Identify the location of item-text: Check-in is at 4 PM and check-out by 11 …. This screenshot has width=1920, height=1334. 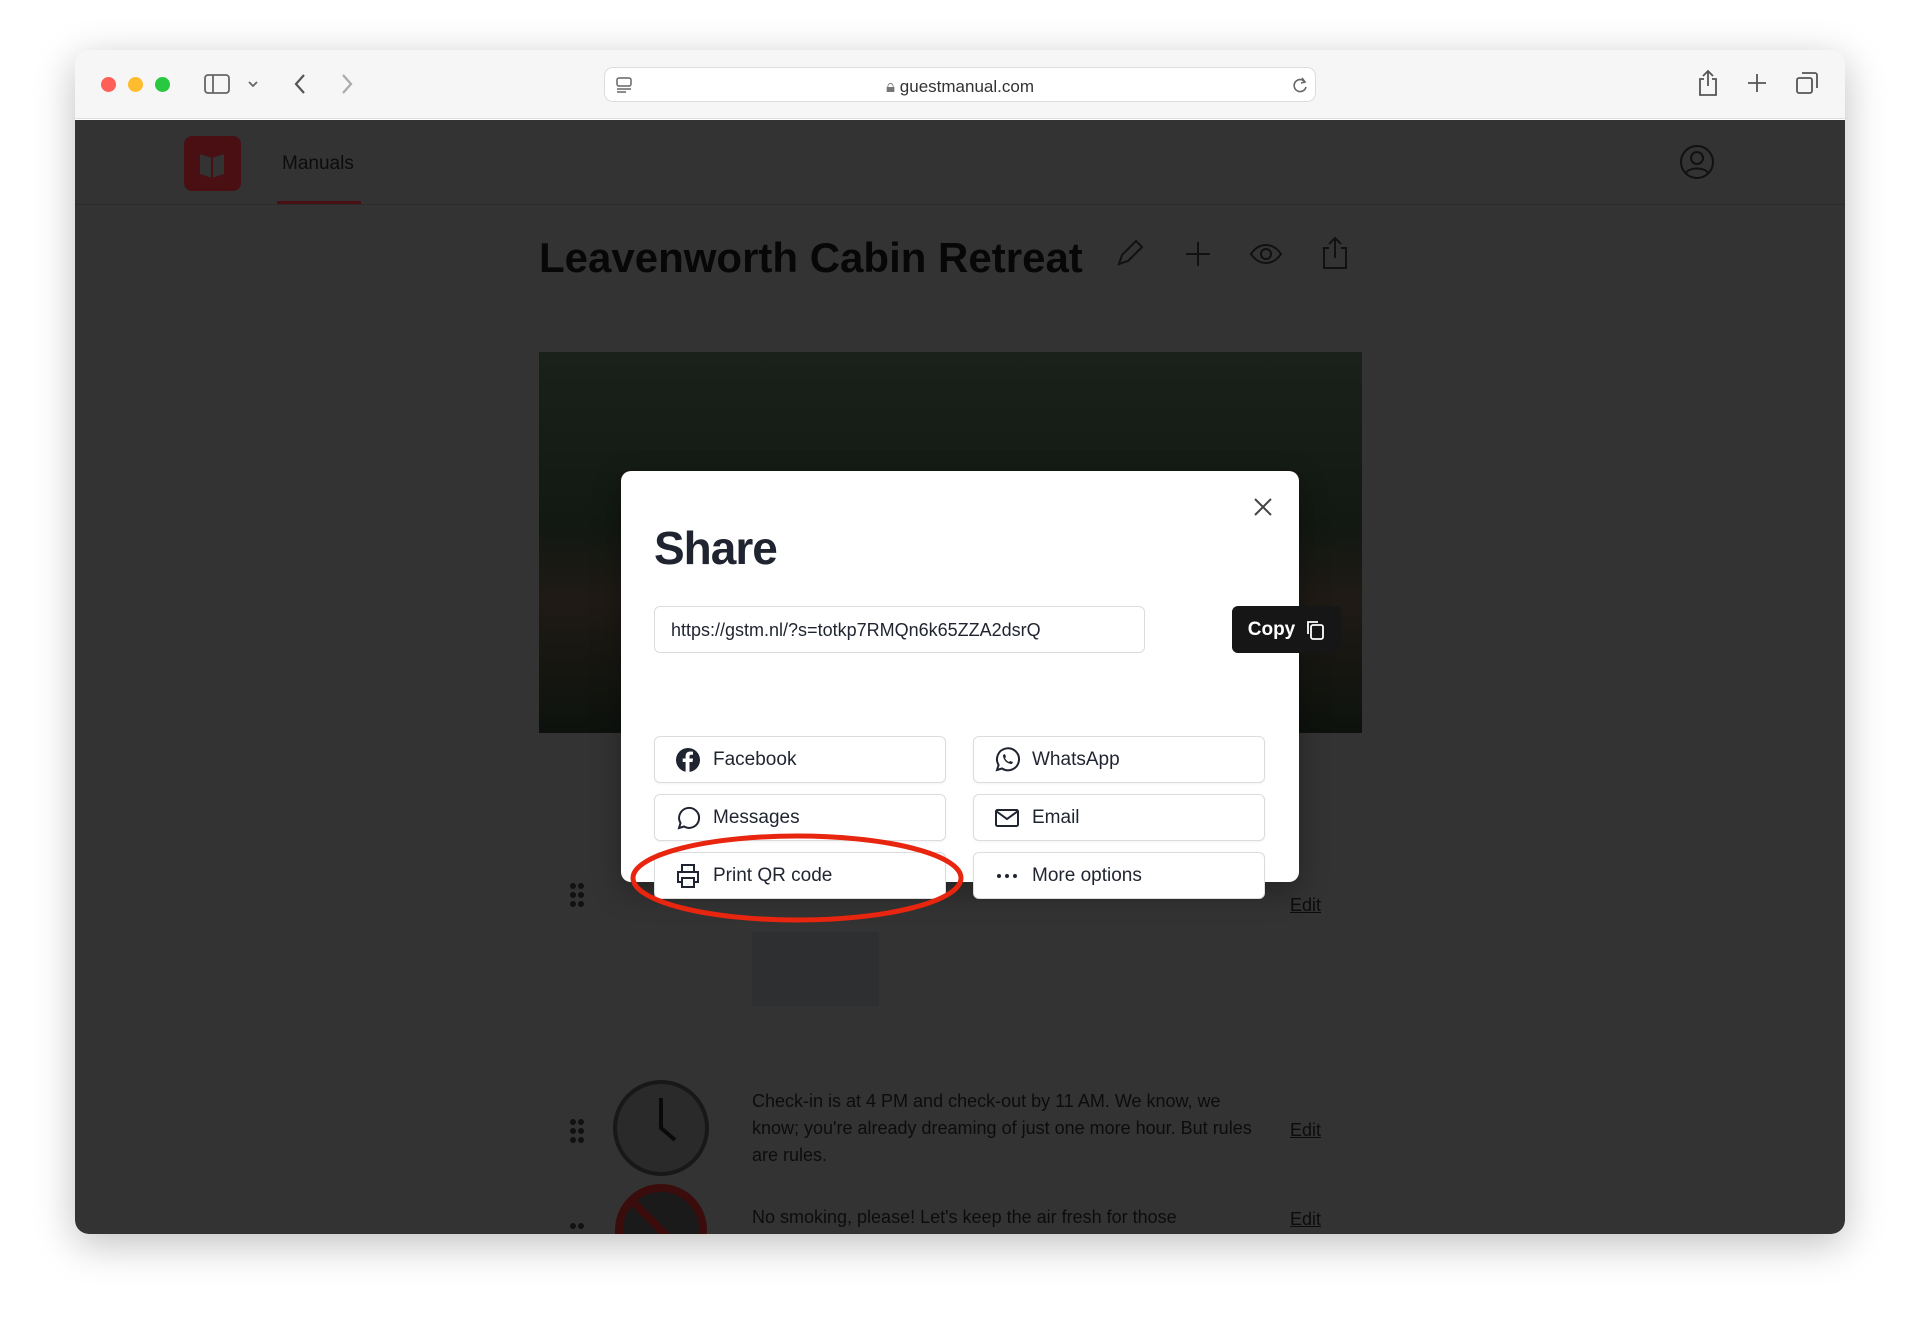
(1002, 1128).